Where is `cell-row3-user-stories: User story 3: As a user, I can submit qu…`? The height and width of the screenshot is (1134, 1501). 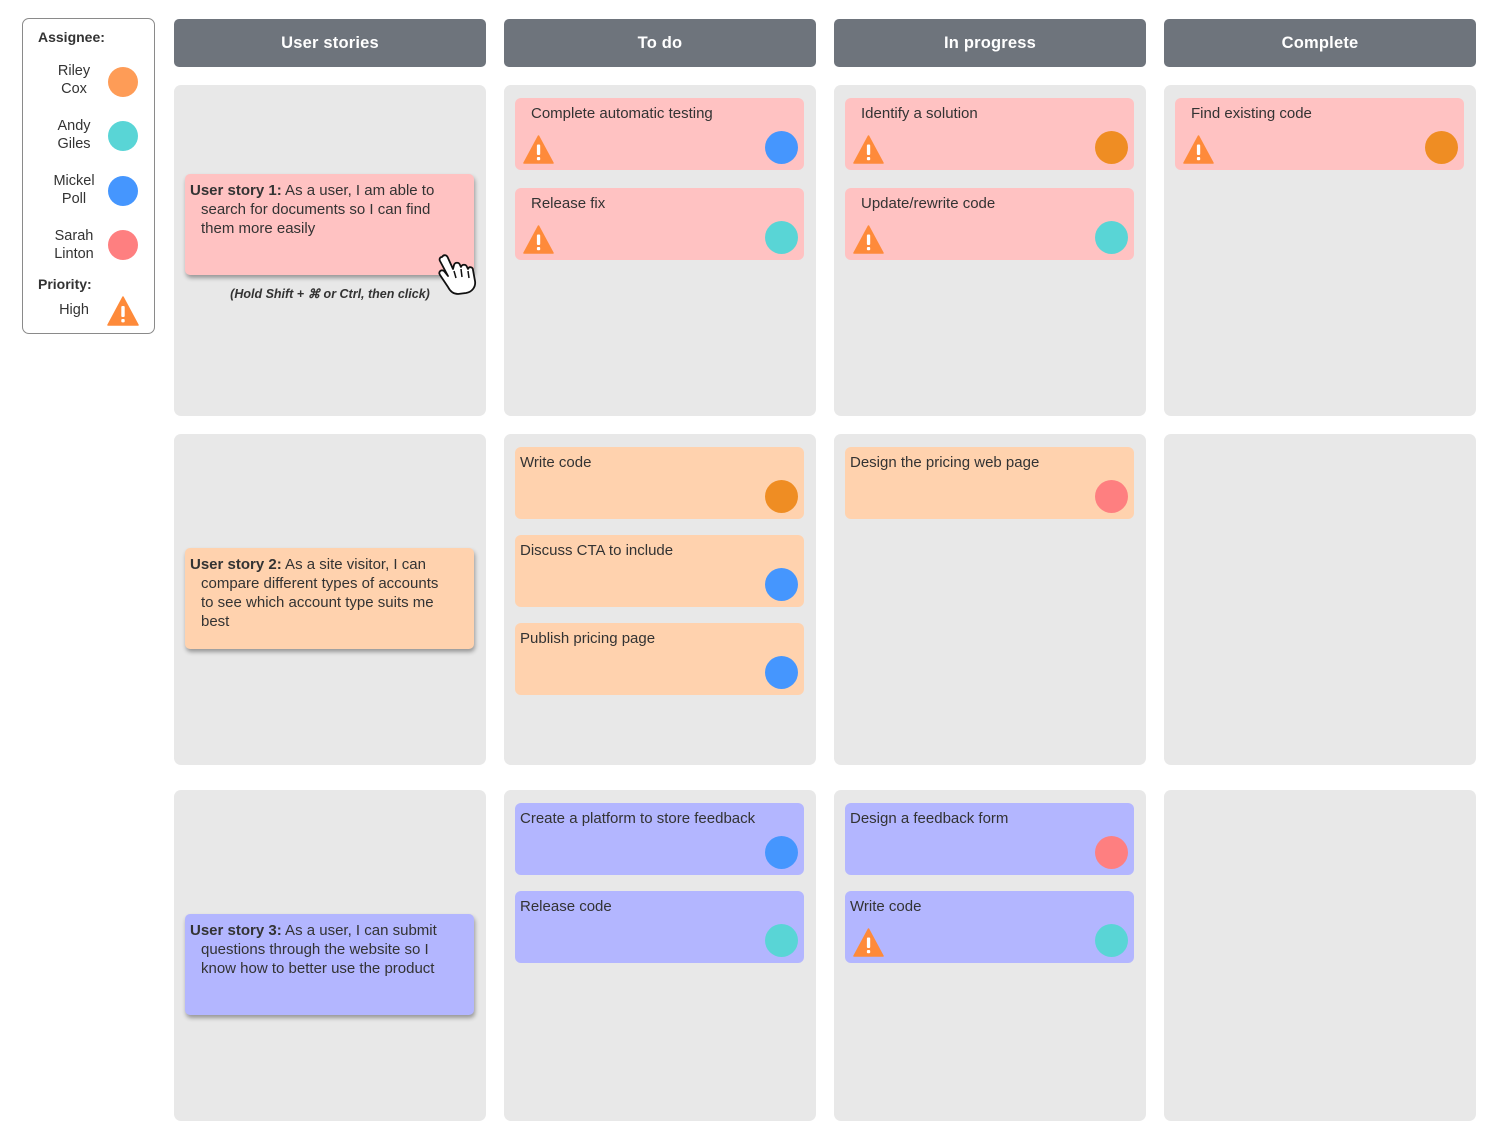 cell-row3-user-stories: User story 3: As a user, I can submit qu… is located at coordinates (330, 955).